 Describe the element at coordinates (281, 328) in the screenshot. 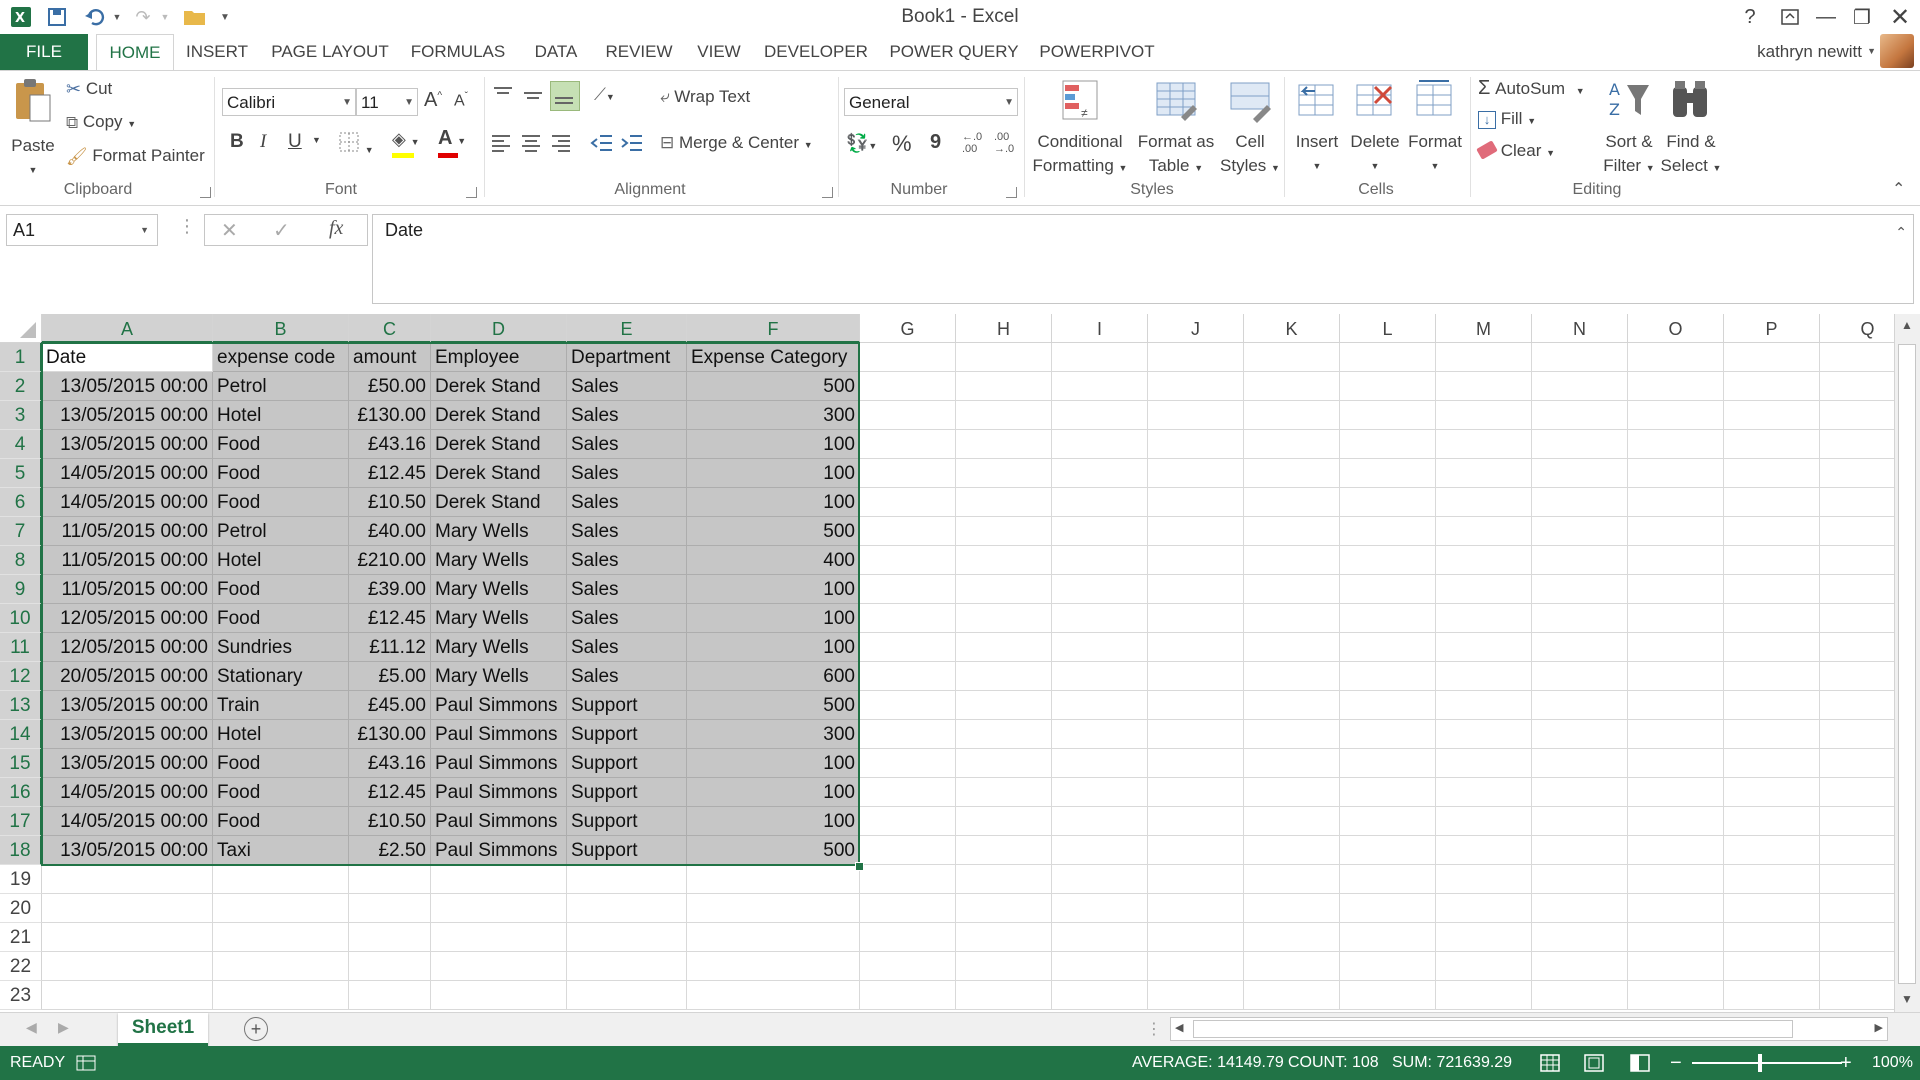

I see `column-header-b: B` at that location.